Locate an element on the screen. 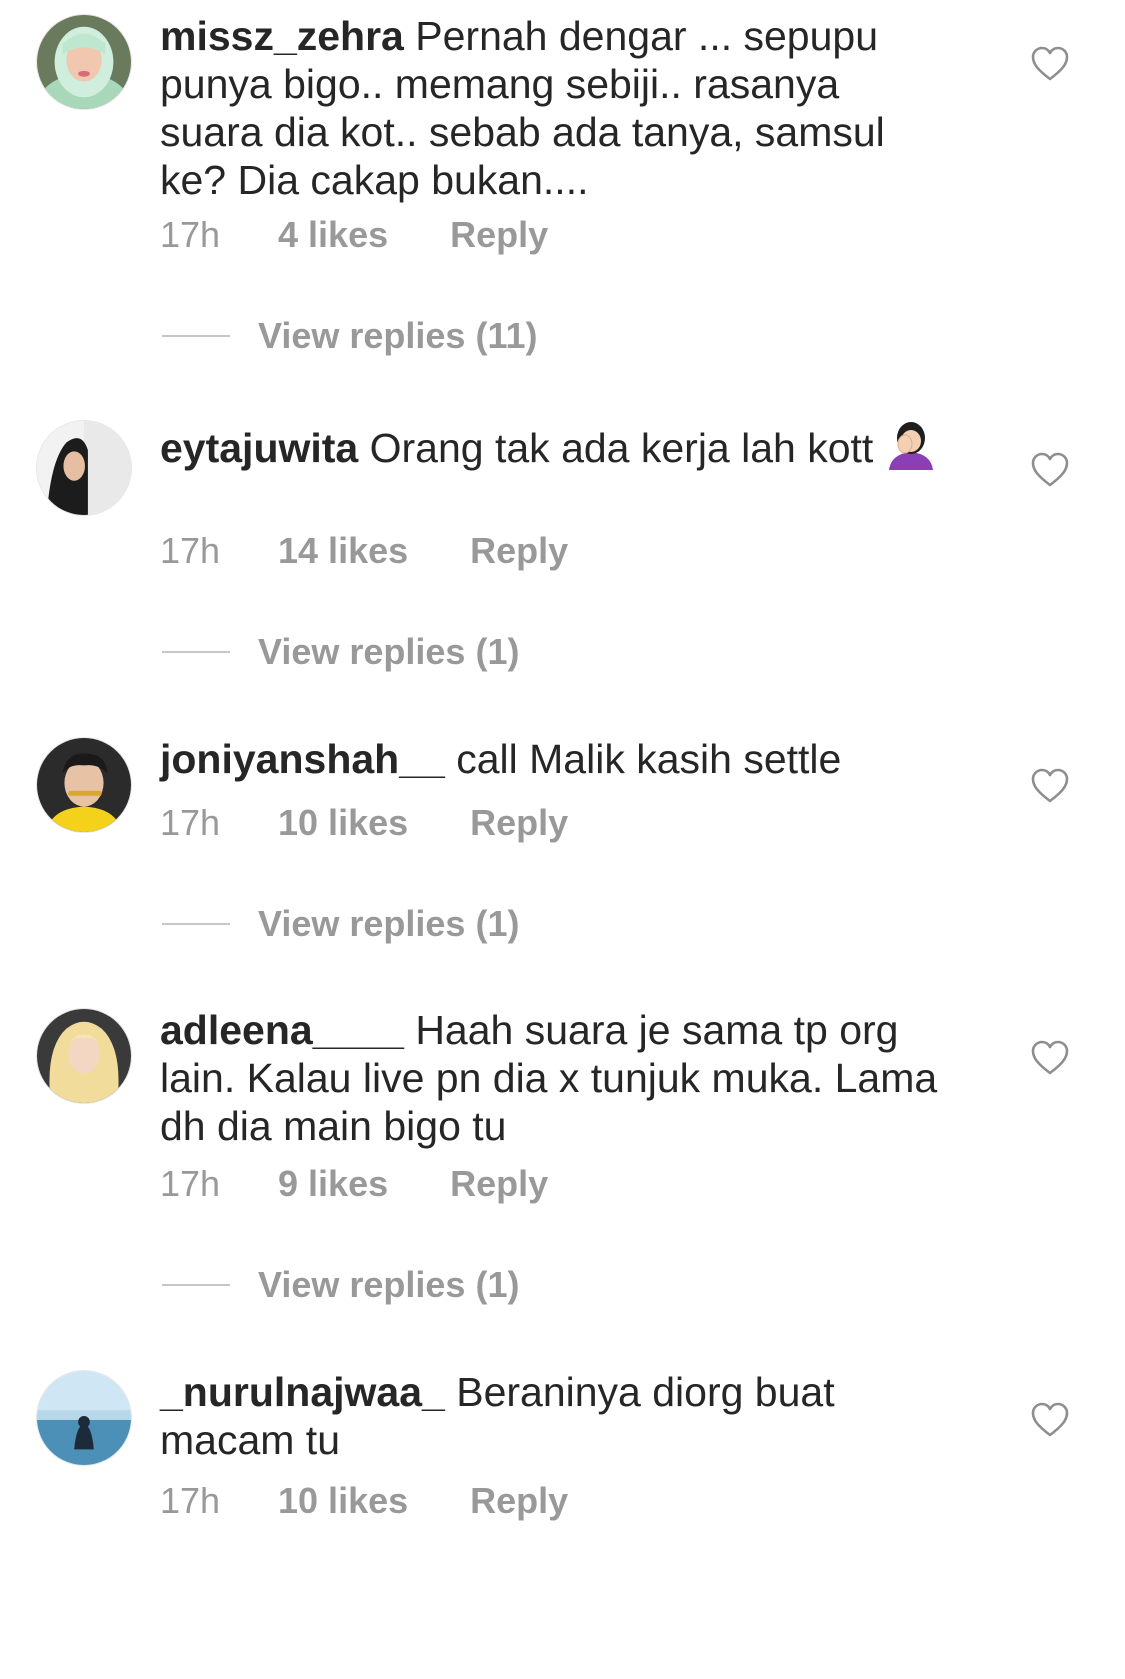 The image size is (1125, 1679). comment-body: call Malik kasih settle is located at coordinates (649, 759).